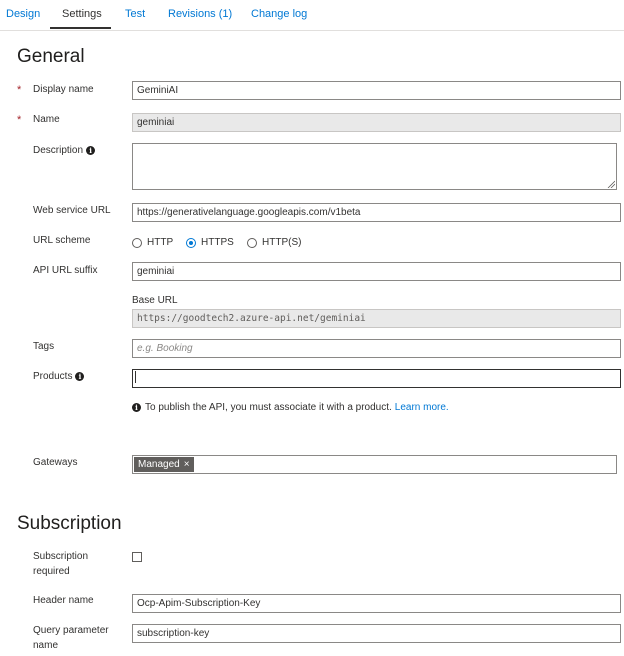 The height and width of the screenshot is (656, 624). I want to click on api-url-suffix-label: API URL suffix, so click(65, 270).